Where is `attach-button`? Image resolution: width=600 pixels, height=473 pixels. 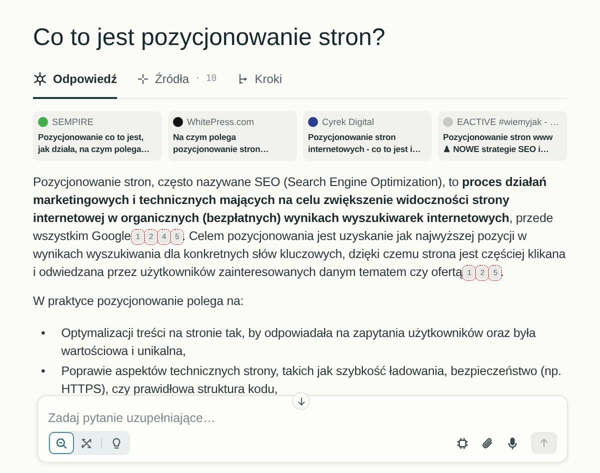
attach-button is located at coordinates (487, 443).